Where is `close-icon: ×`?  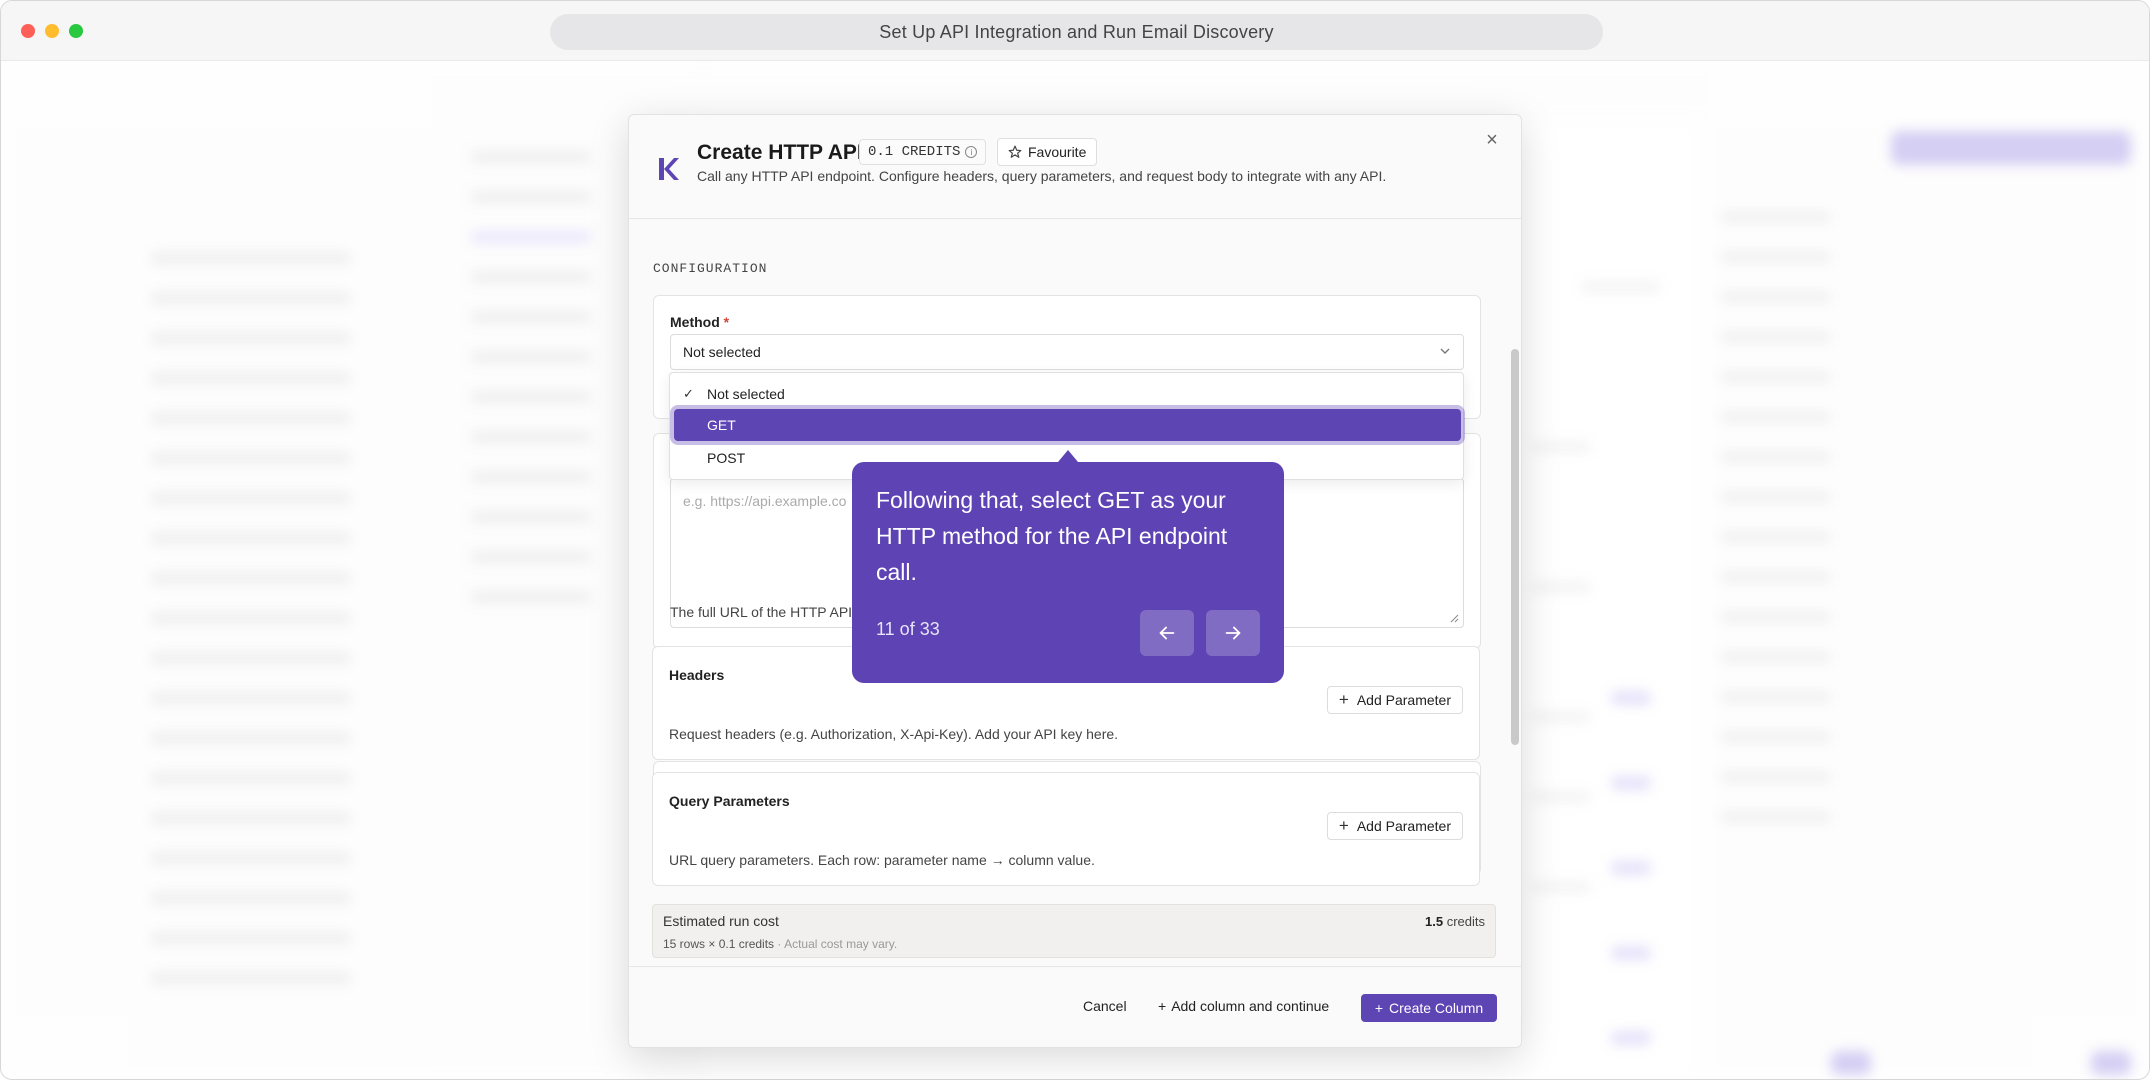 close-icon: × is located at coordinates (1492, 140).